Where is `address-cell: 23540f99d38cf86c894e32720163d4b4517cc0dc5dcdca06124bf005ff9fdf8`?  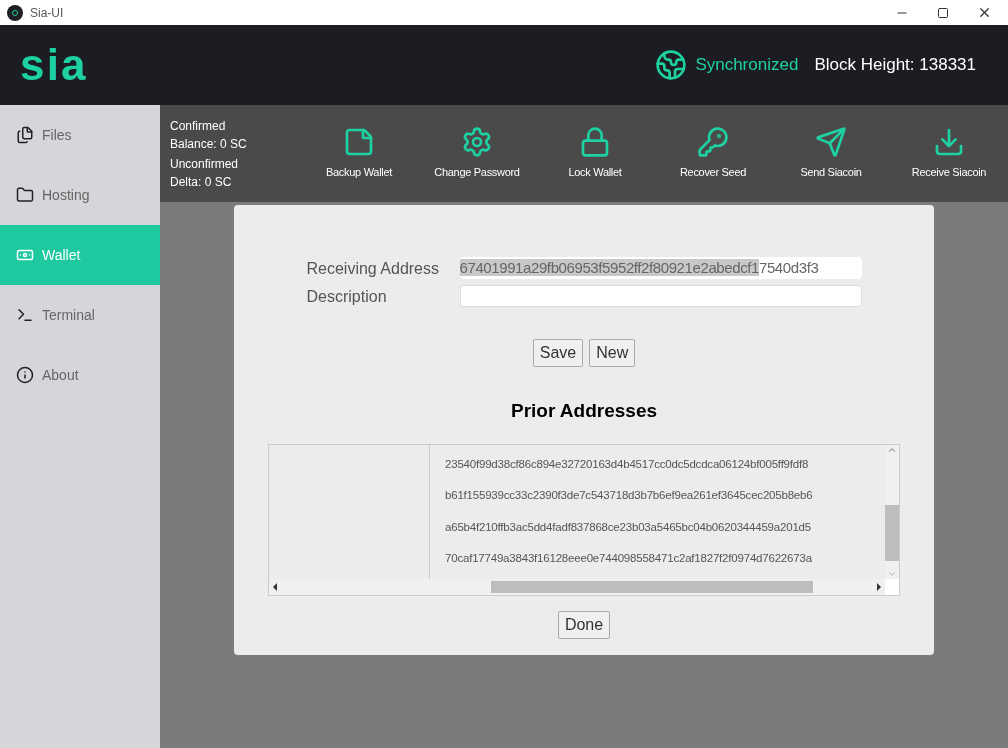 address-cell: 23540f99d38cf86c894e32720163d4b4517cc0dc5dcdca06124bf005ff9fdf8 is located at coordinates (665, 464).